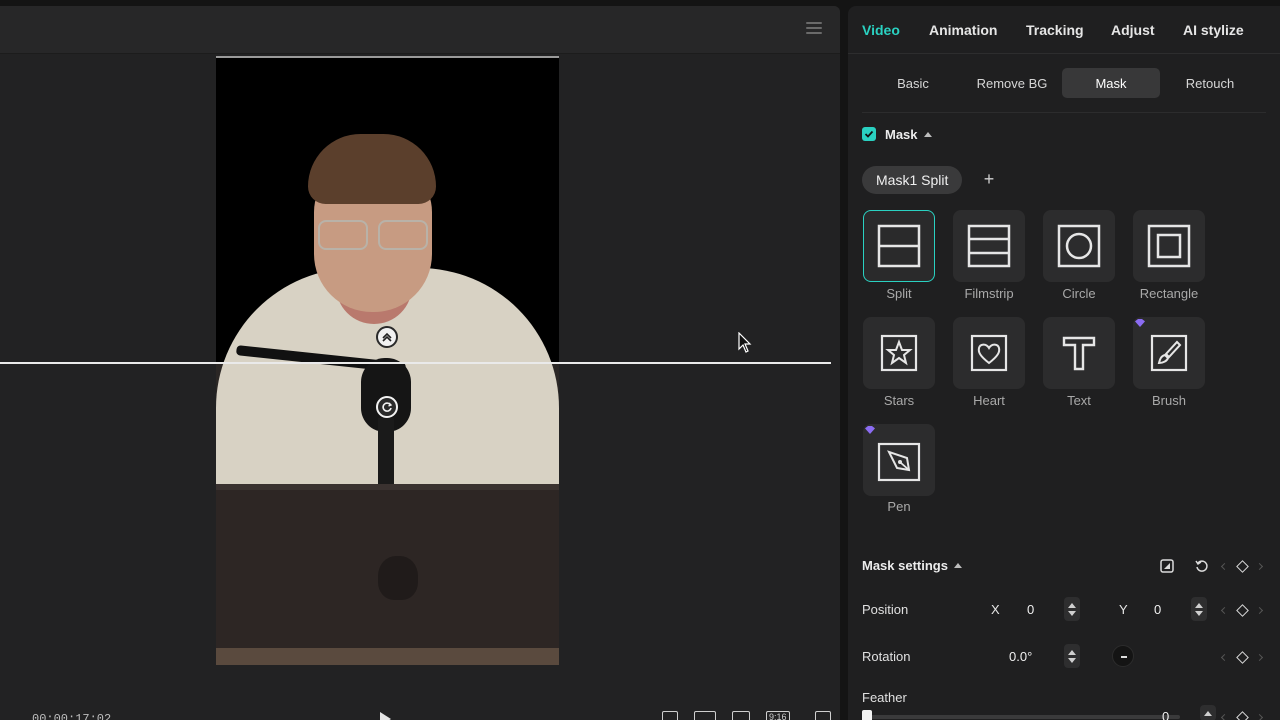 The width and height of the screenshot is (1280, 720). I want to click on feather-stepper, so click(1208, 712).